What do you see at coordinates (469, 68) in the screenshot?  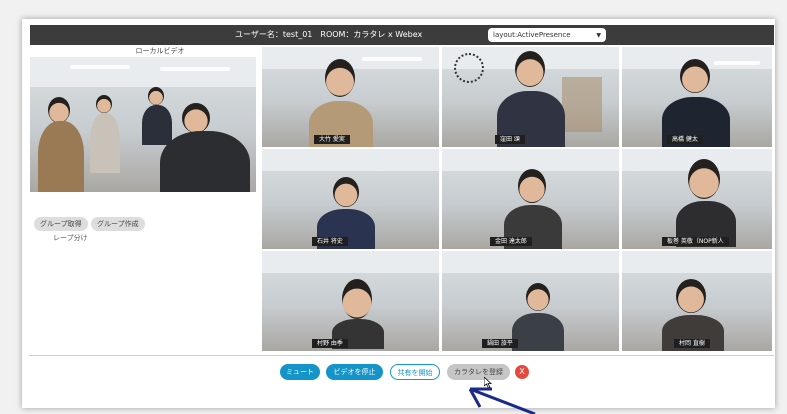 I see `wall-clock-decoration` at bounding box center [469, 68].